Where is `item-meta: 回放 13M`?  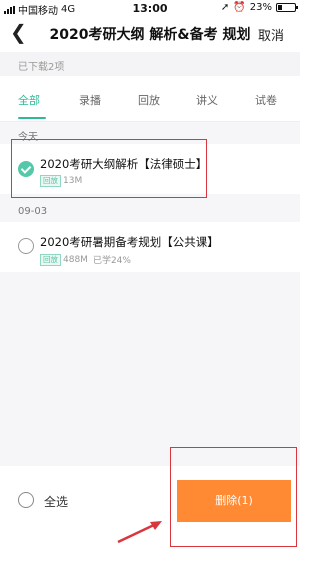
item-meta: 回放 13M is located at coordinates (61, 181).